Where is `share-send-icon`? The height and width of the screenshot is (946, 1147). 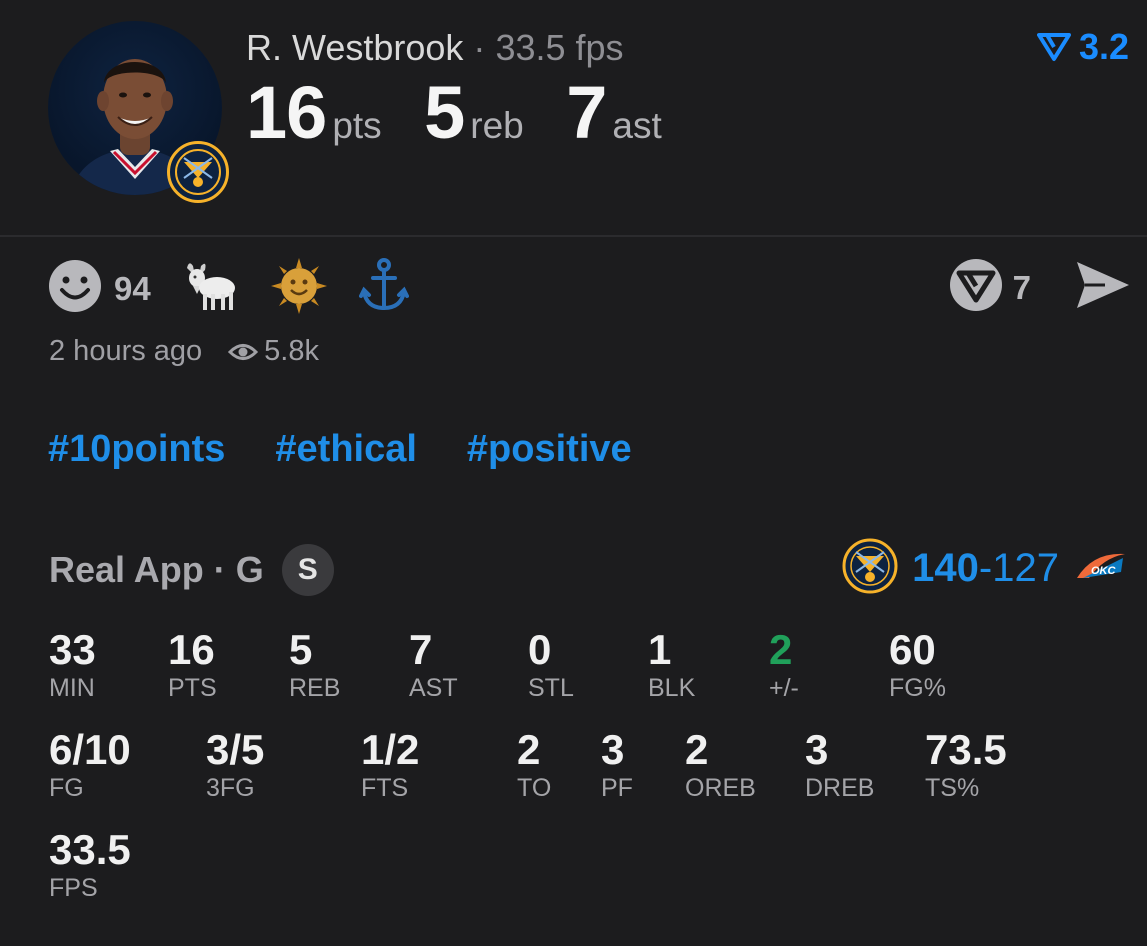 share-send-icon is located at coordinates (1103, 287).